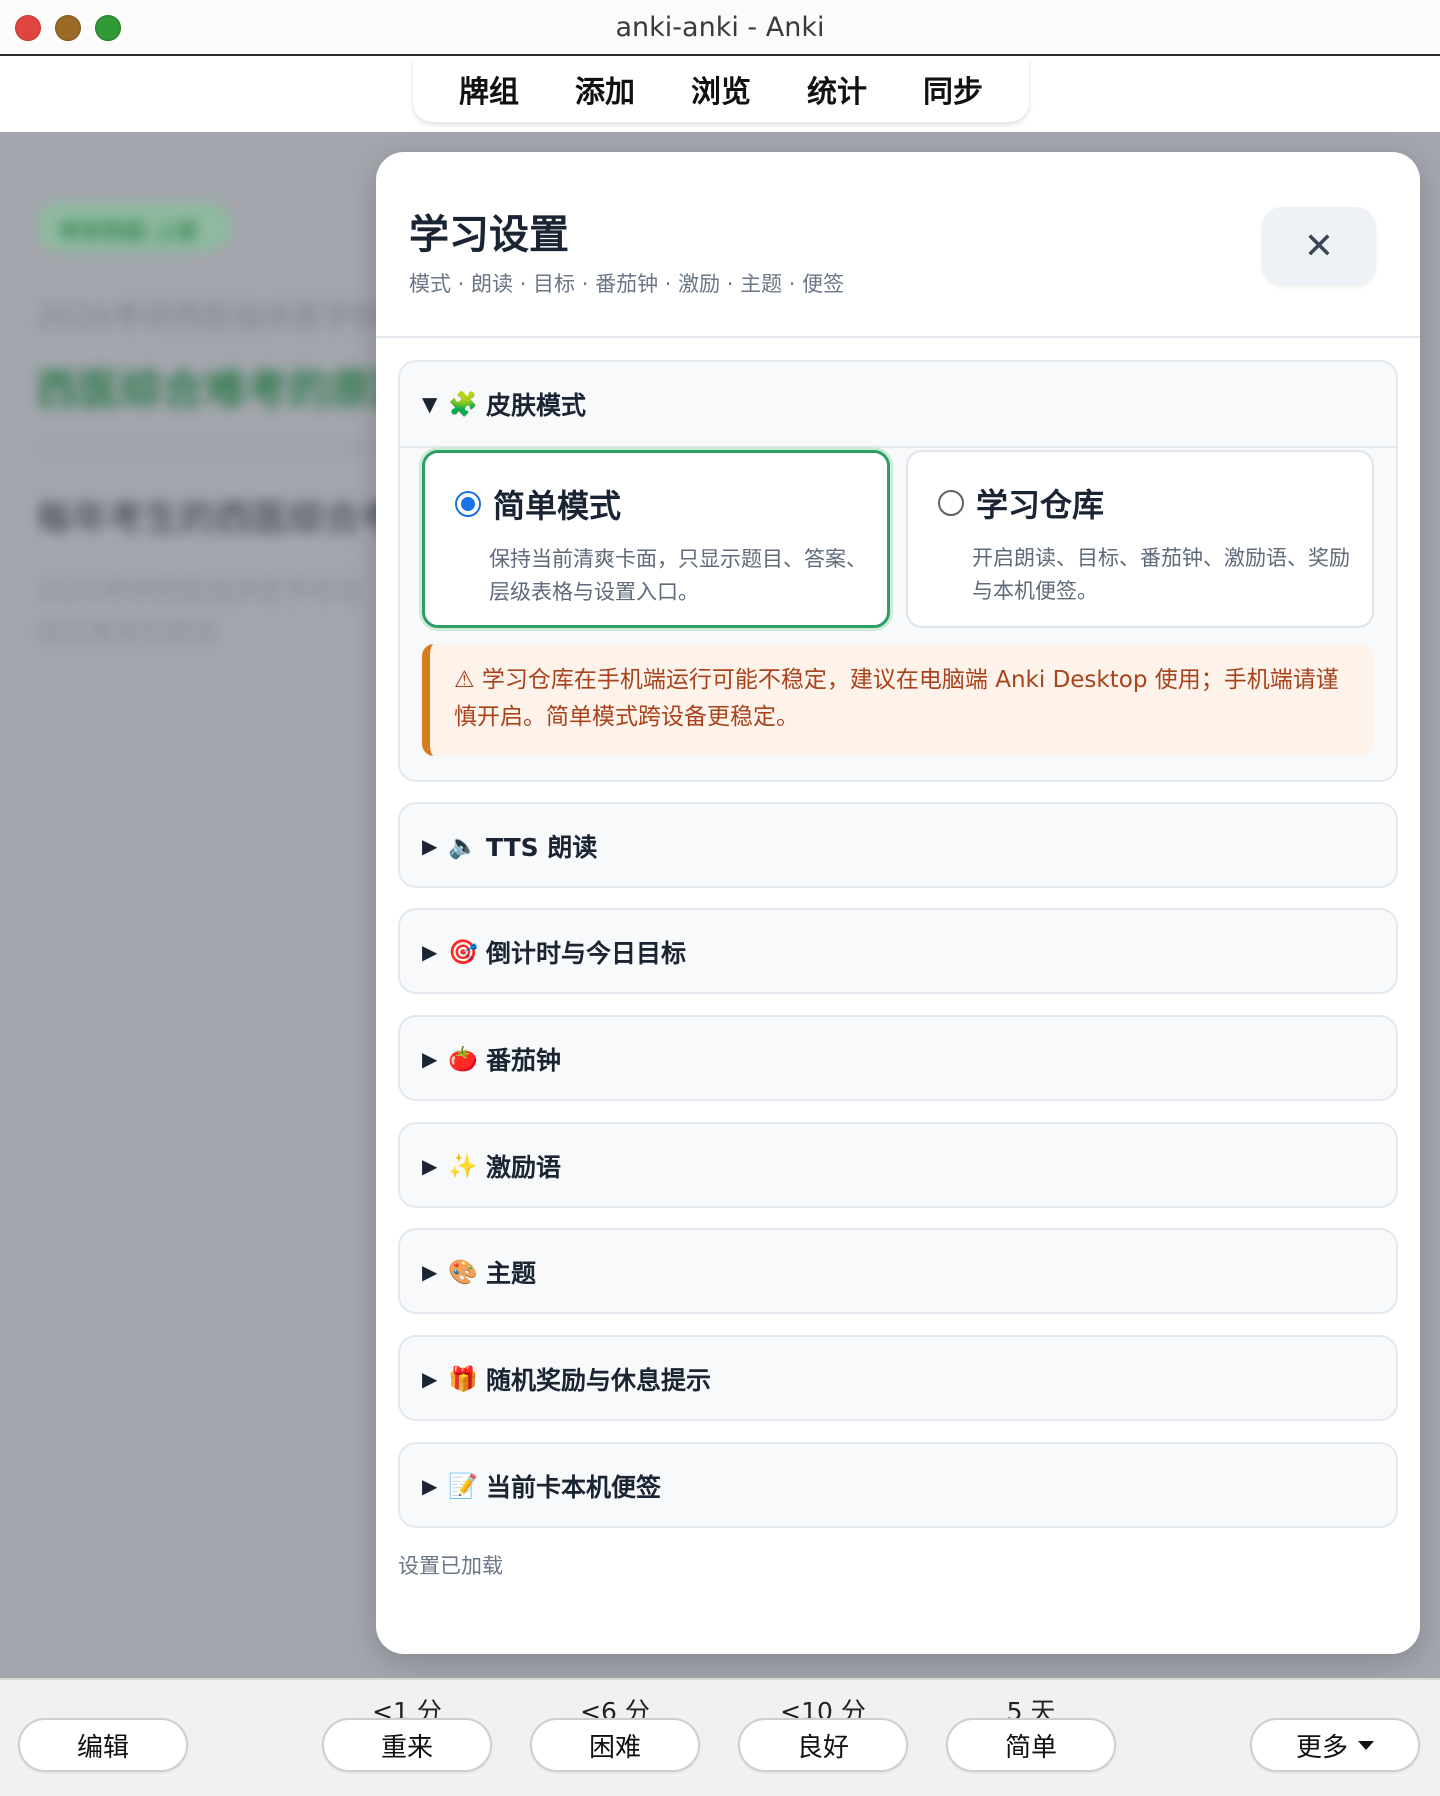 This screenshot has height=1796, width=1440. I want to click on option-study-warehouse: 学习仓库 开启朗读、目标、番茄钟、激励语、奖励与本机便签。, so click(1140, 539).